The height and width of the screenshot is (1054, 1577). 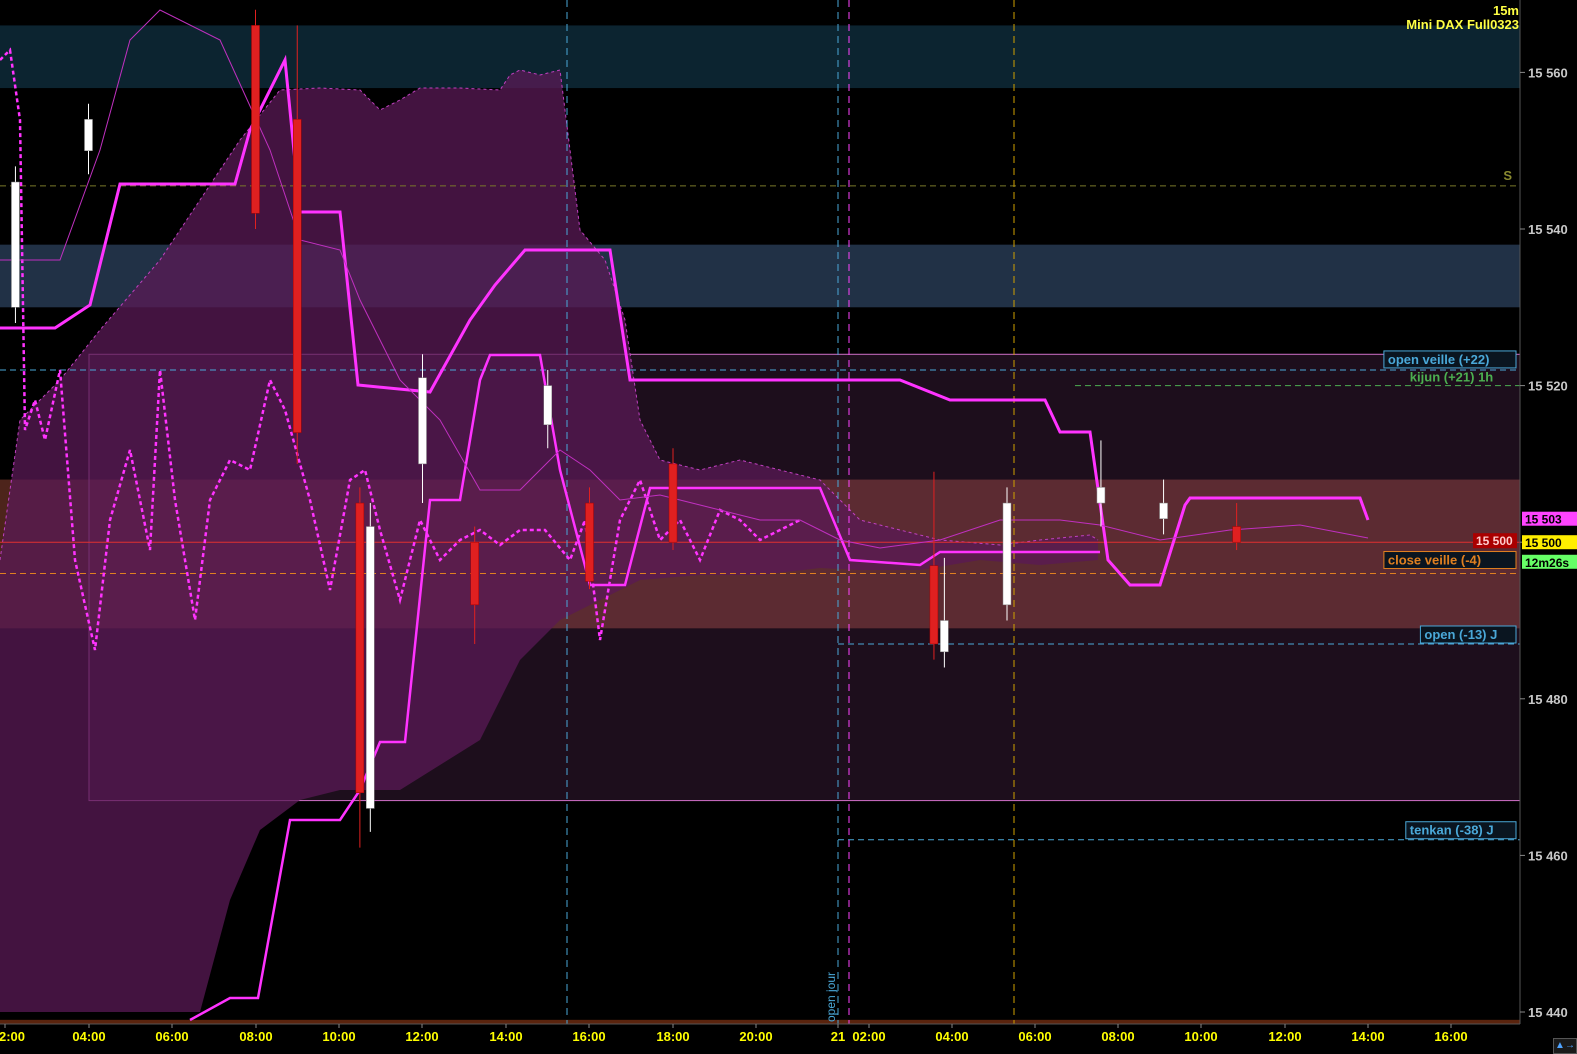 I want to click on y-tick-label-5: 15 460, so click(x=1548, y=855).